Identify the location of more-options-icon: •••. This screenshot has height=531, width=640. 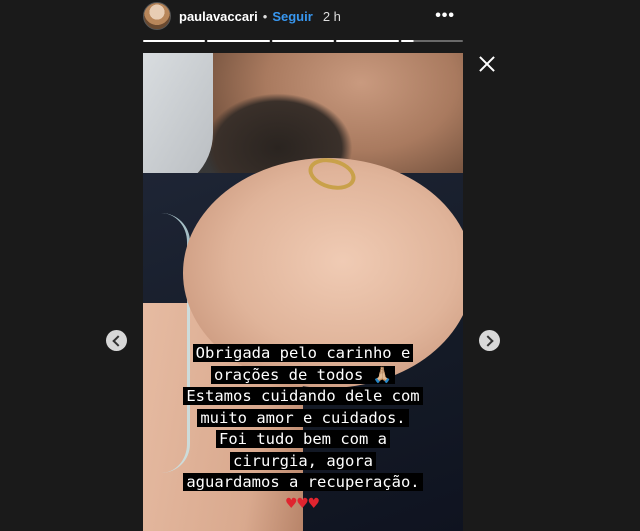
(445, 16).